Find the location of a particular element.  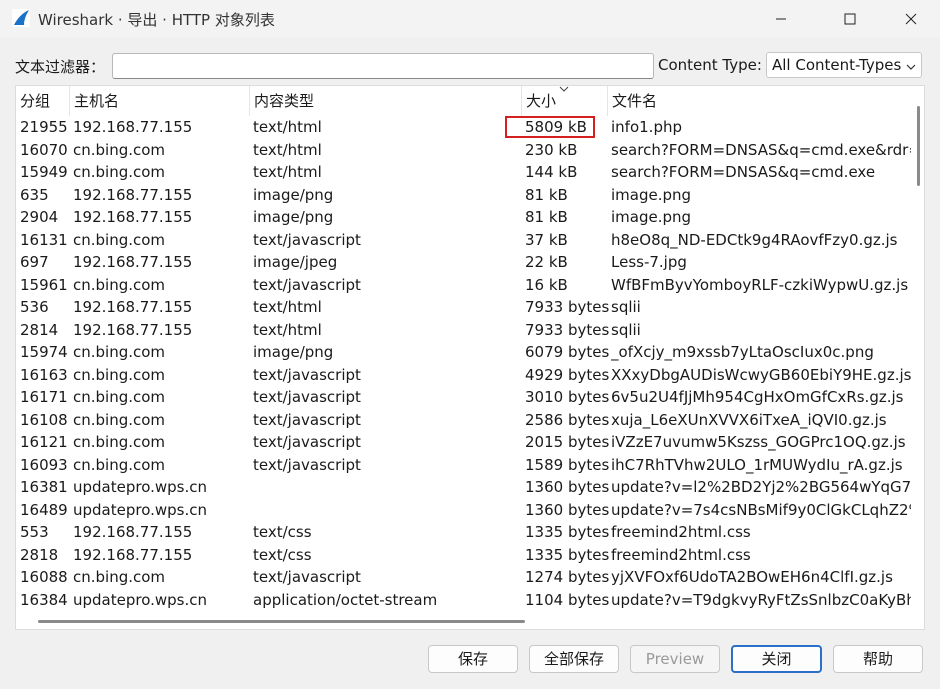

cell-packet: 697 is located at coordinates (34, 262).